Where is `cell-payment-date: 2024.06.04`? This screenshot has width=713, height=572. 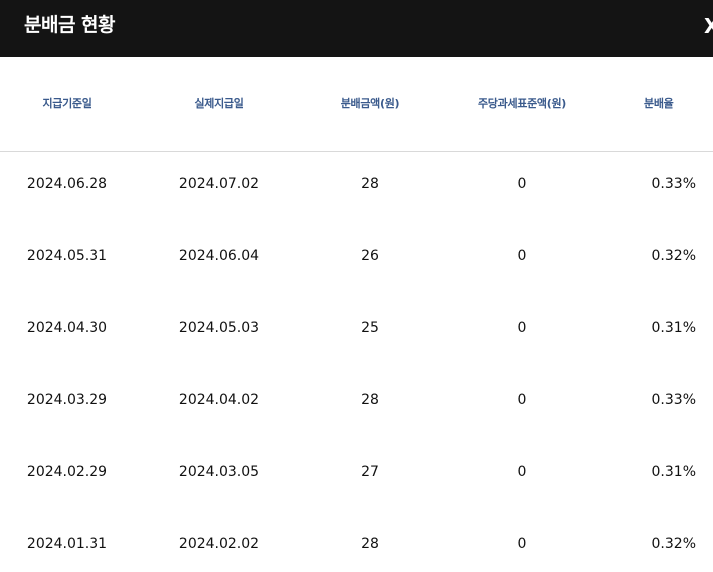
cell-payment-date: 2024.06.04 is located at coordinates (219, 256).